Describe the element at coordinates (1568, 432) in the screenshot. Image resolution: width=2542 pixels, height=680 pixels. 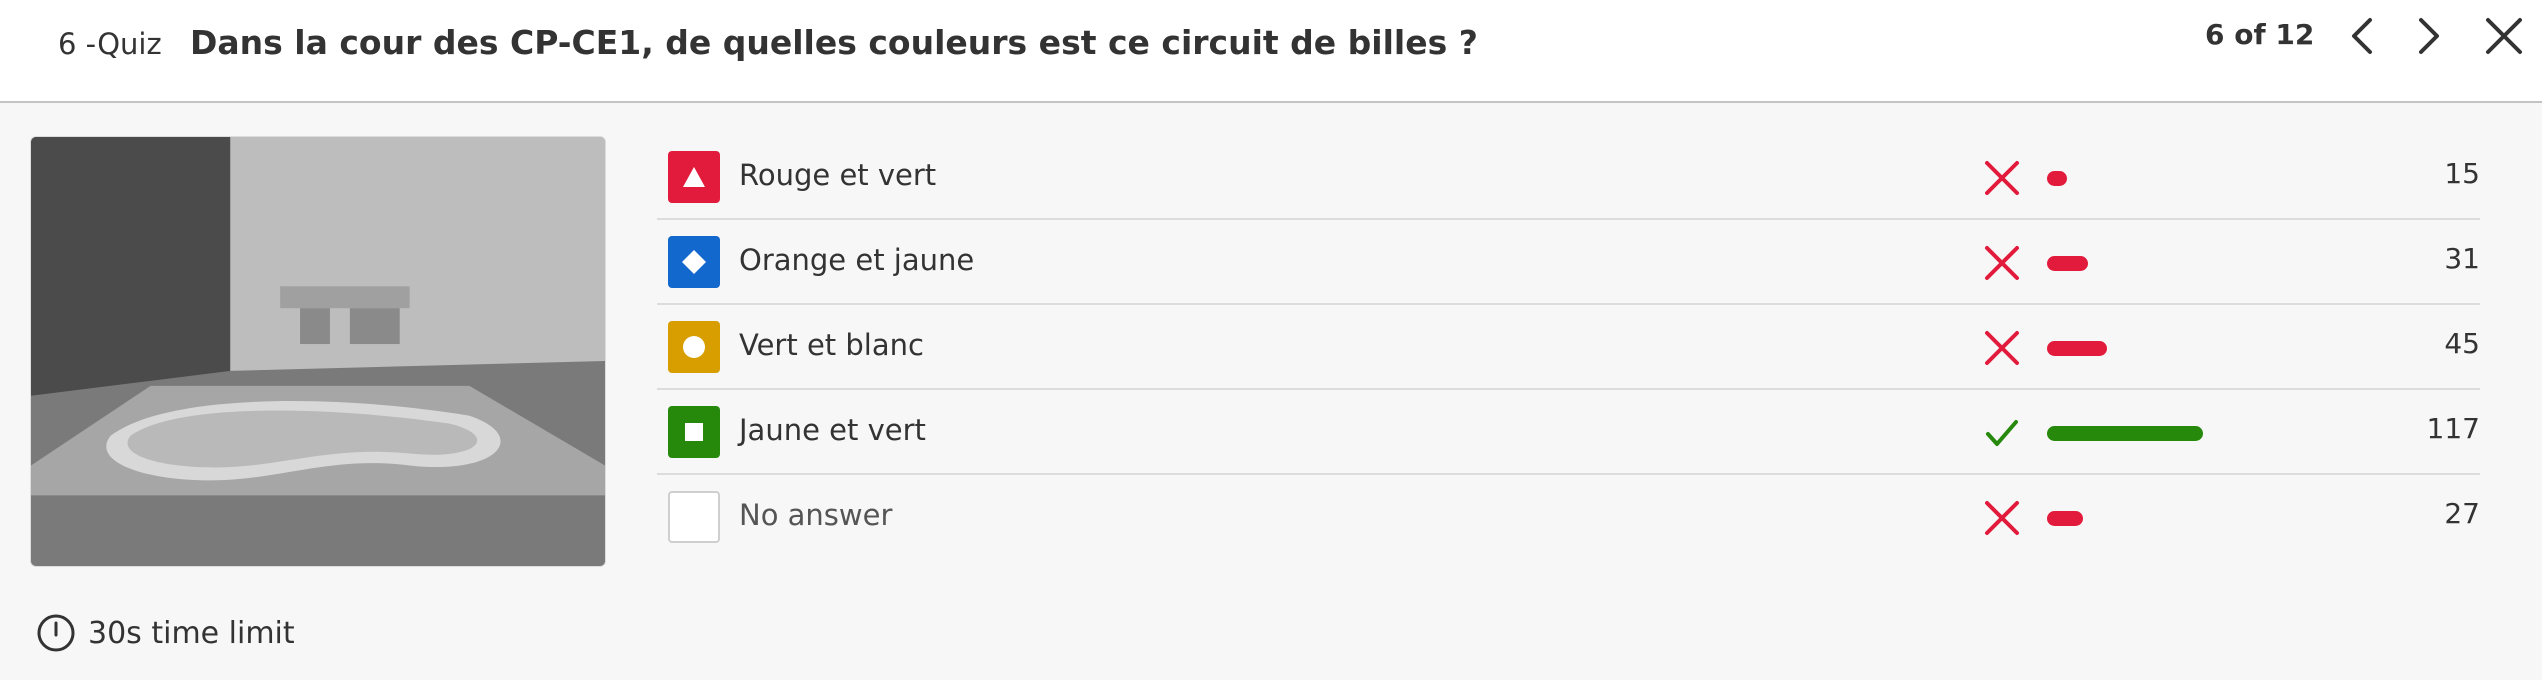
I see `answer-row: Jaune et vert 117` at that location.